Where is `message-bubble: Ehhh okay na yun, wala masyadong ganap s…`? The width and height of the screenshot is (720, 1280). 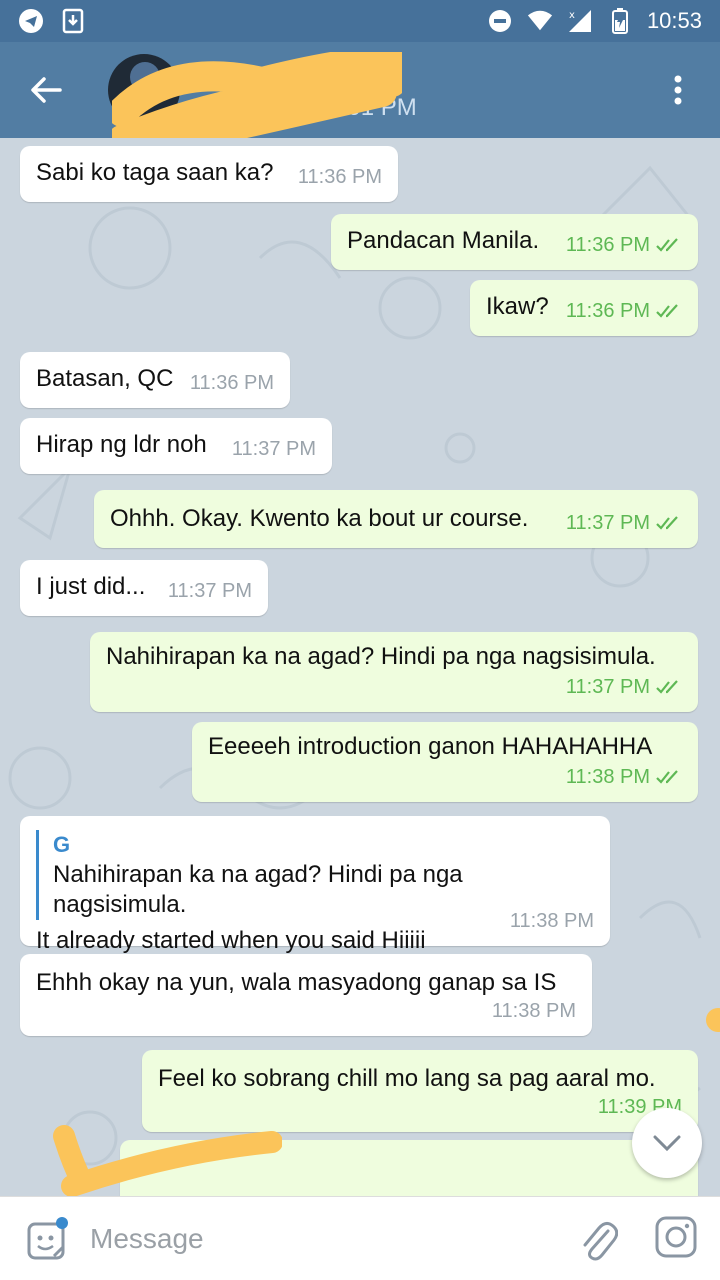
message-bubble: Ehhh okay na yun, wala masyadong ganap s… is located at coordinates (306, 995).